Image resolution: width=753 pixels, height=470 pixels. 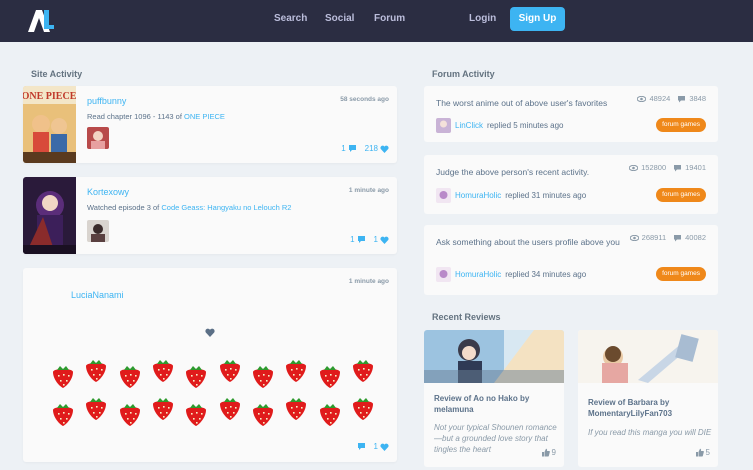 I want to click on view-count: 268911, so click(x=654, y=237).